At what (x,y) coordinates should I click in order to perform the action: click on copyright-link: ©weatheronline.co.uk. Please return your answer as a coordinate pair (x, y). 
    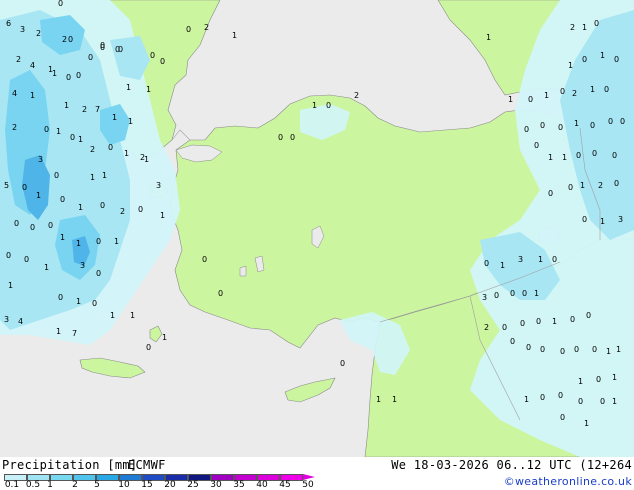
    Looking at the image, I should click on (568, 481).